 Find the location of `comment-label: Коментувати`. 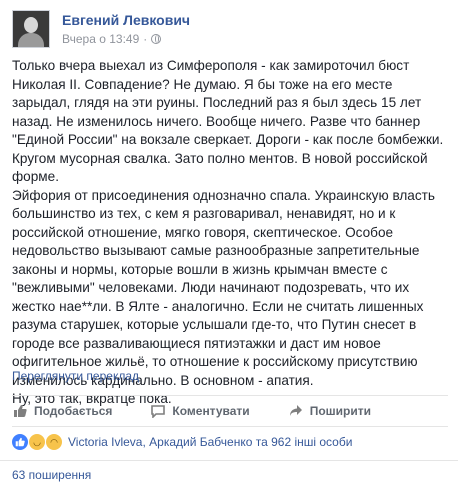

comment-label: Коментувати is located at coordinates (211, 411).